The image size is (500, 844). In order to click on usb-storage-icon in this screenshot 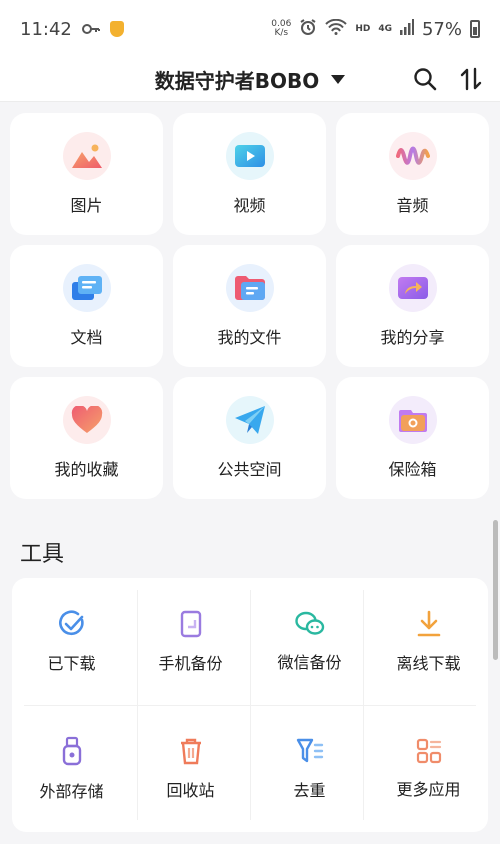, I will do `click(71, 750)`.